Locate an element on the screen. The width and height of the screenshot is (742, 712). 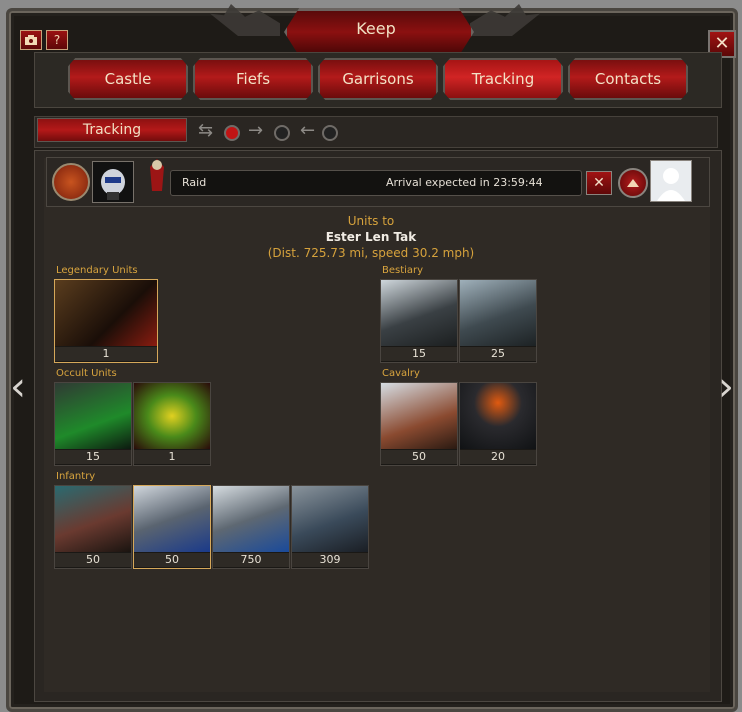
tab-tracking: Tracking is located at coordinates (503, 79).